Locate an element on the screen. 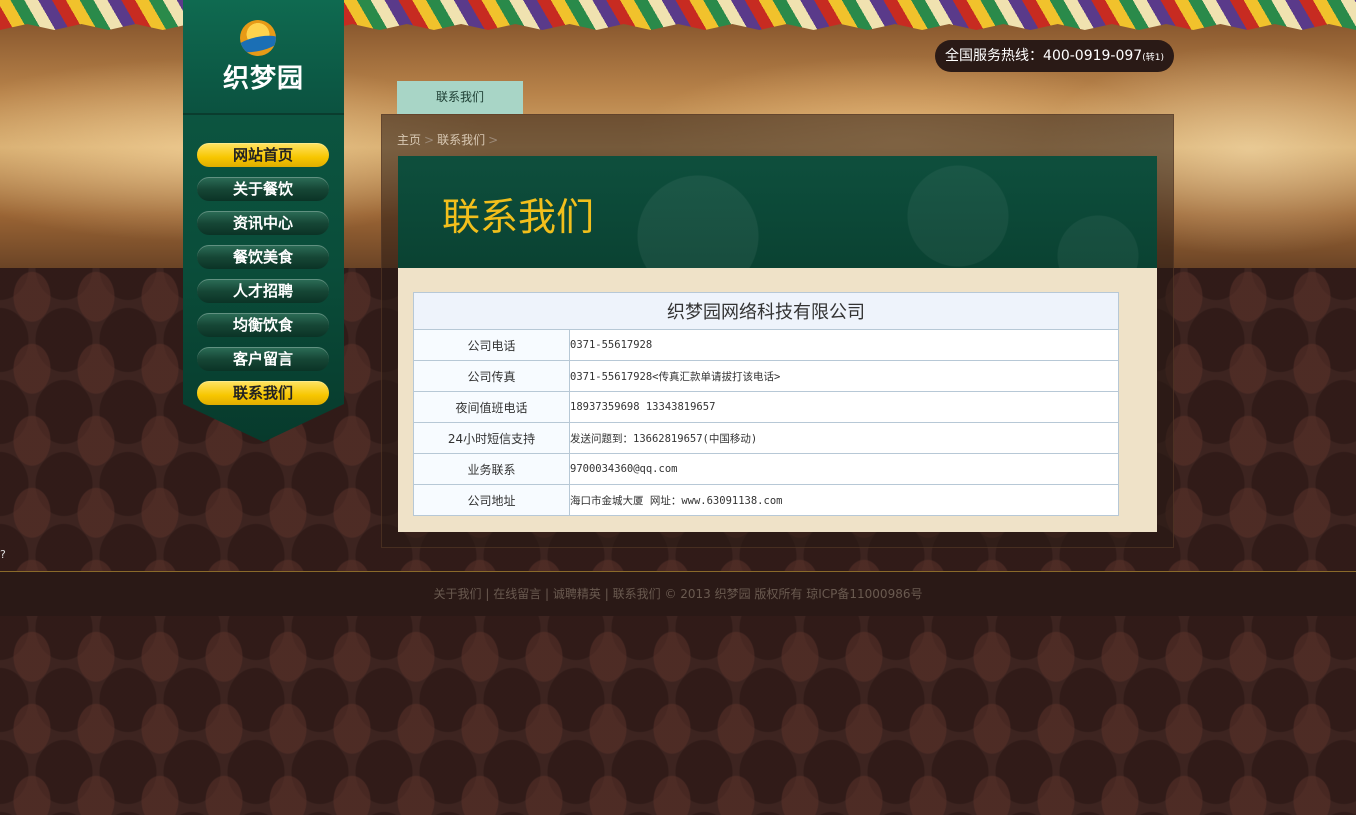 This screenshot has width=1356, height=815. row-label: 24小时短信支持 is located at coordinates (491, 438).